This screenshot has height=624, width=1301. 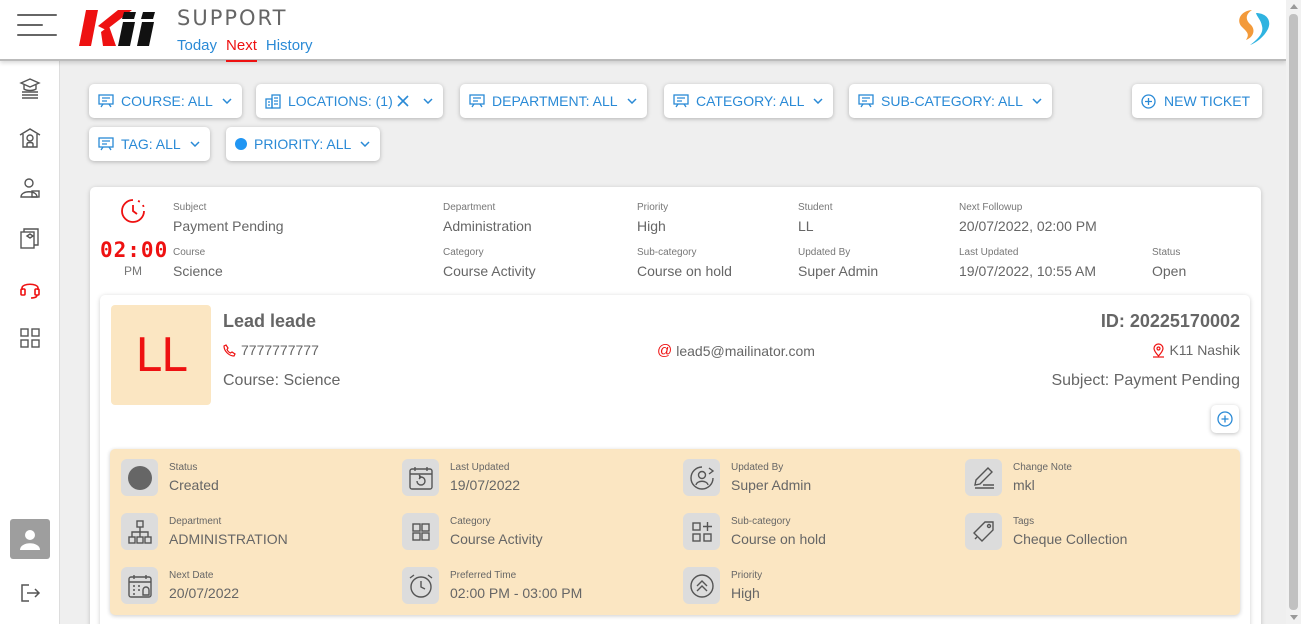 What do you see at coordinates (838, 263) in the screenshot?
I see `ticket-updated-by: Updated By Super Admin` at bounding box center [838, 263].